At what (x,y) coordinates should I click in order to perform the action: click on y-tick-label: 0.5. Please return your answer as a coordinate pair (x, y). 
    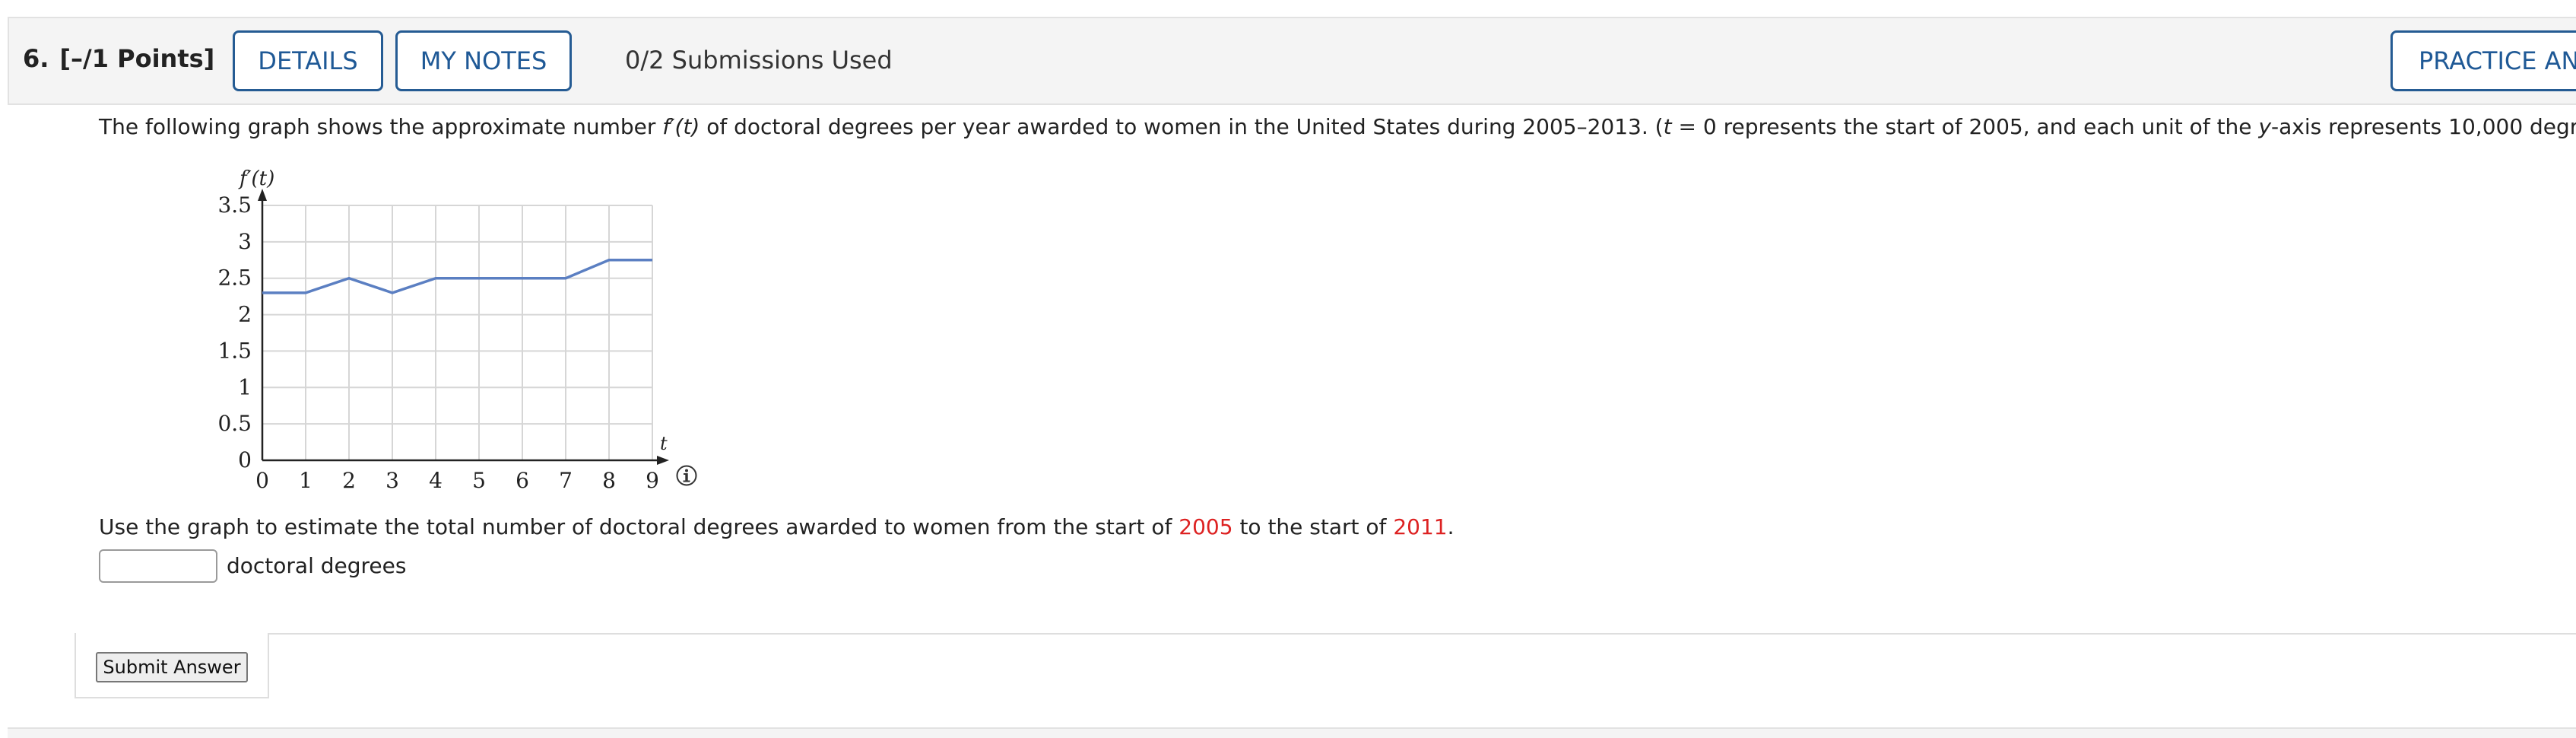
    Looking at the image, I should click on (234, 423).